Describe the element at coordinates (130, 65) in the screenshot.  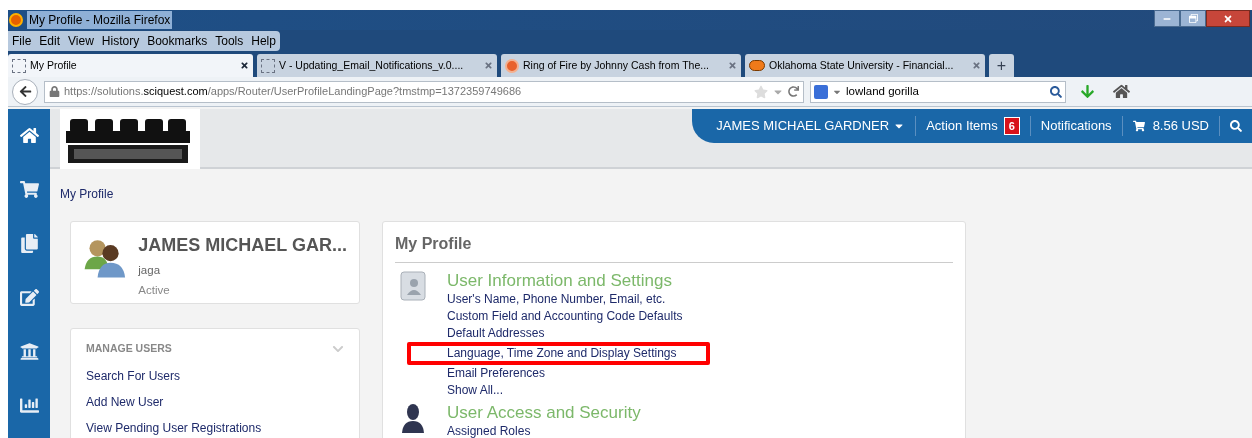
I see `browser-tab: My Profile` at that location.